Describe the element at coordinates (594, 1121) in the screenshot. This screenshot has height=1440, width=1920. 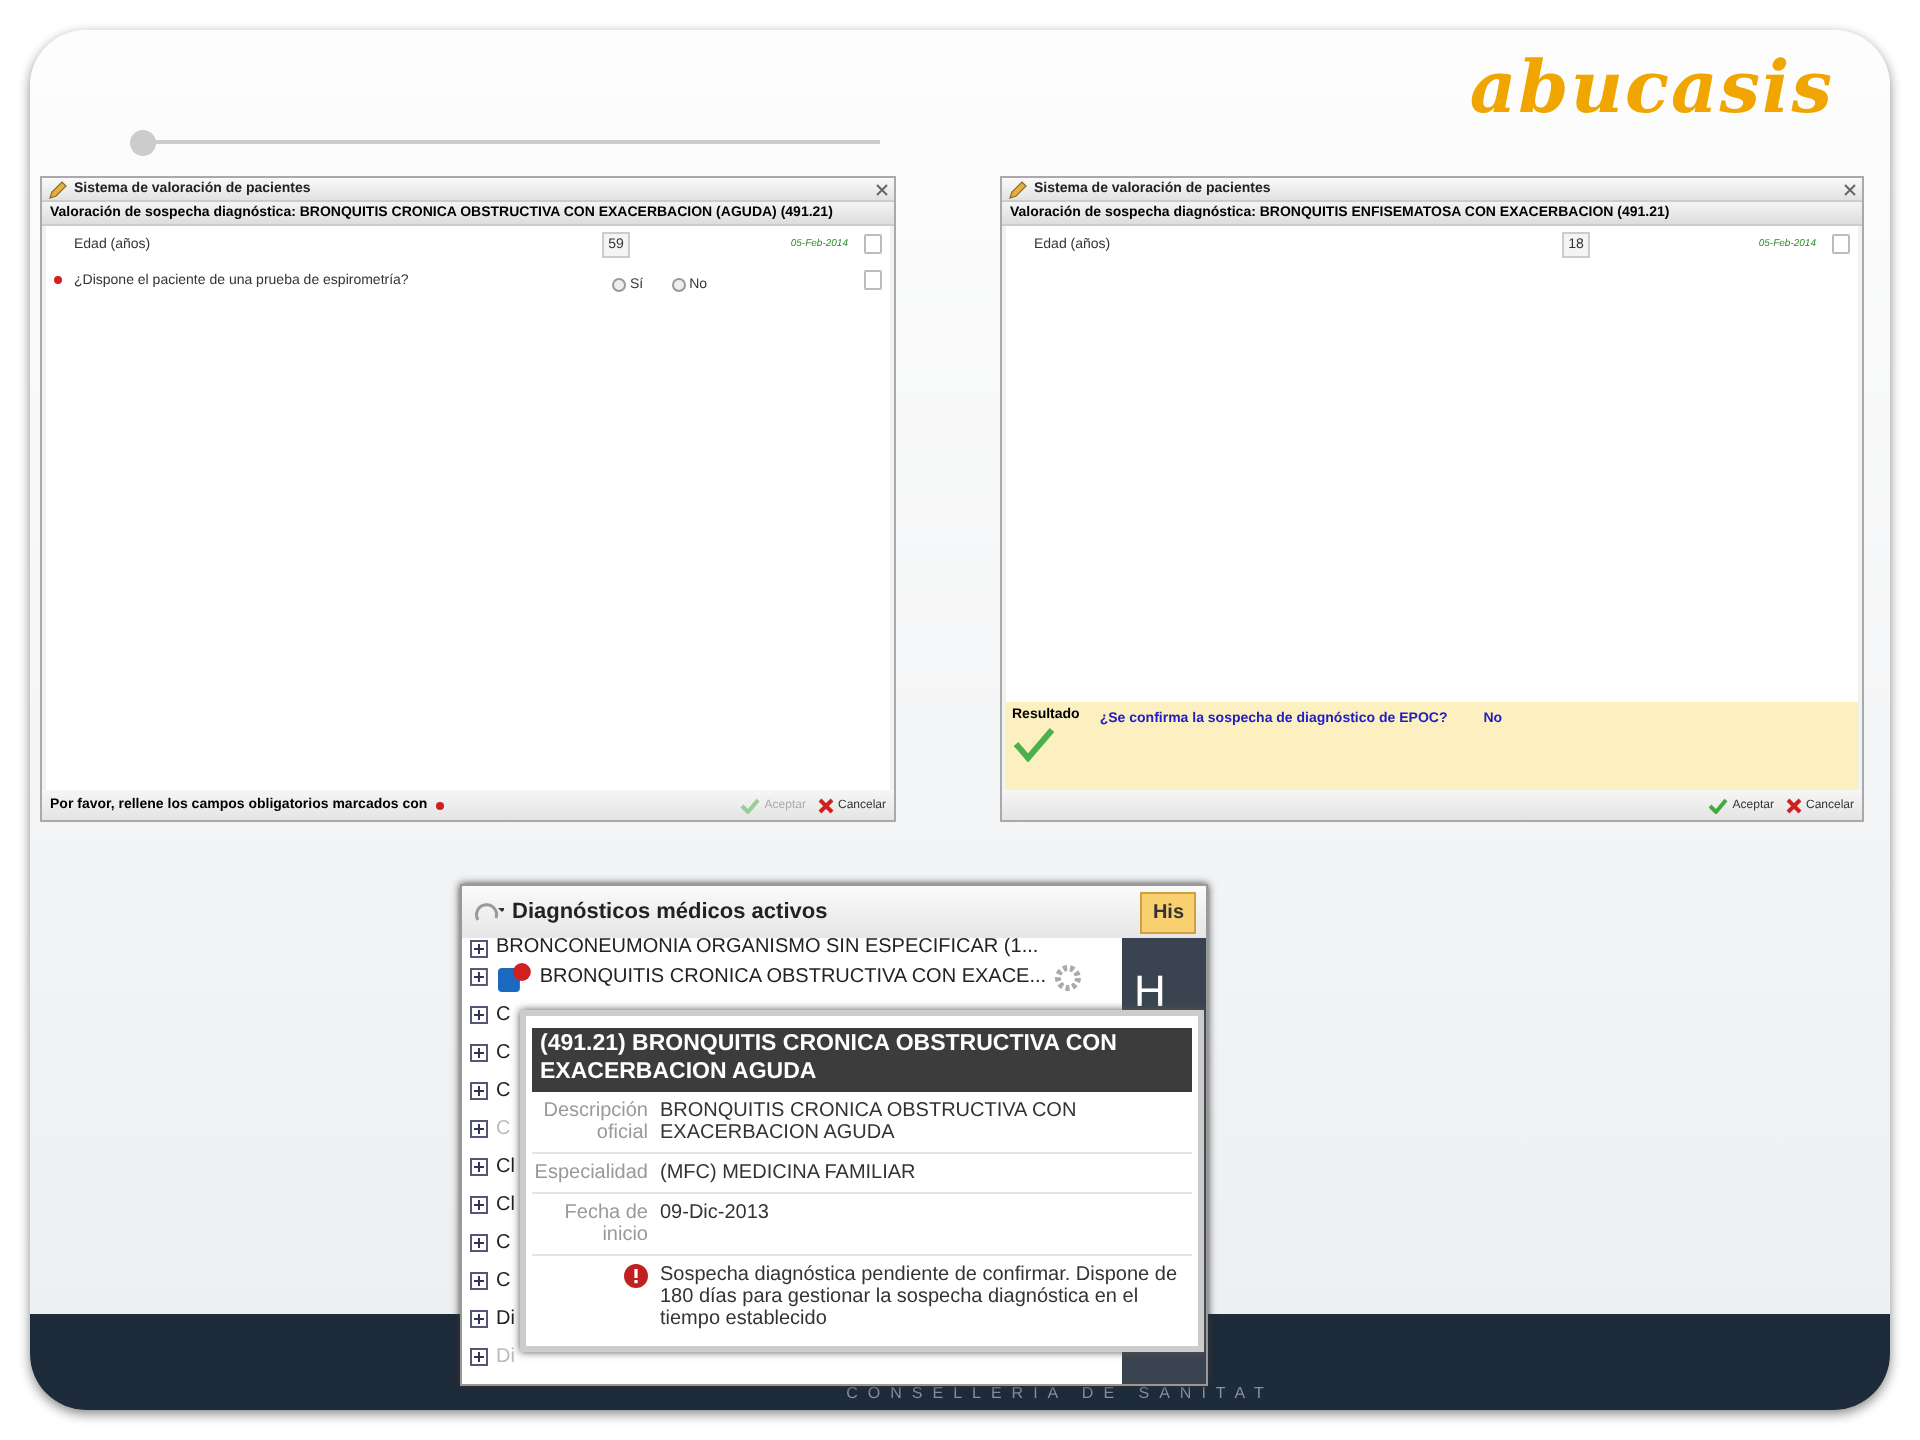
I see `tooltip-label: Descripción oficial` at that location.